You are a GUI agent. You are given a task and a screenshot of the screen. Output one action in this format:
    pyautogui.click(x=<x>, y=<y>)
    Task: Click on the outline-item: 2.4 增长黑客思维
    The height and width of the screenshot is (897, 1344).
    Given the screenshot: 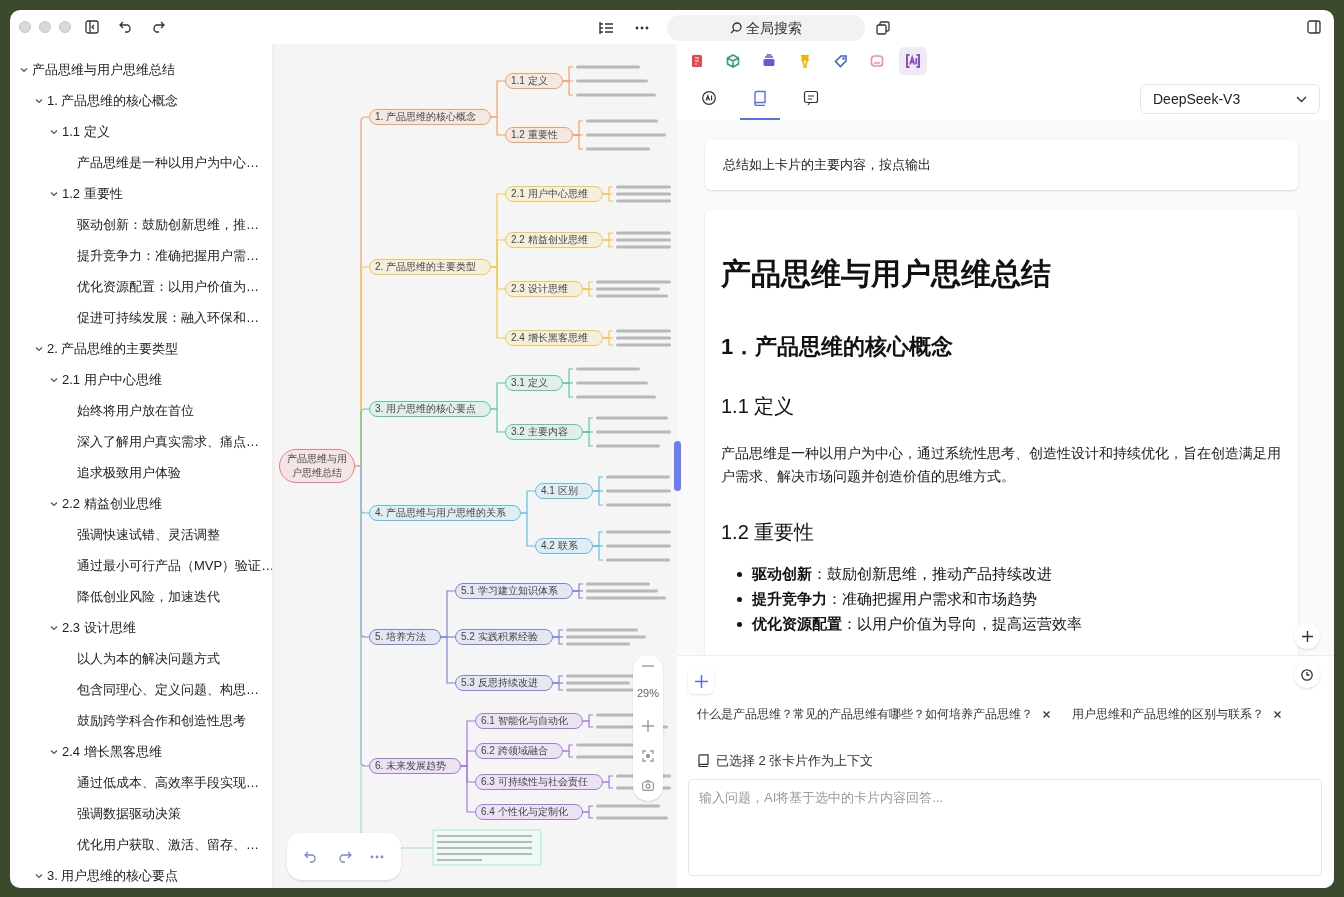 What is the action you would take?
    pyautogui.click(x=141, y=751)
    